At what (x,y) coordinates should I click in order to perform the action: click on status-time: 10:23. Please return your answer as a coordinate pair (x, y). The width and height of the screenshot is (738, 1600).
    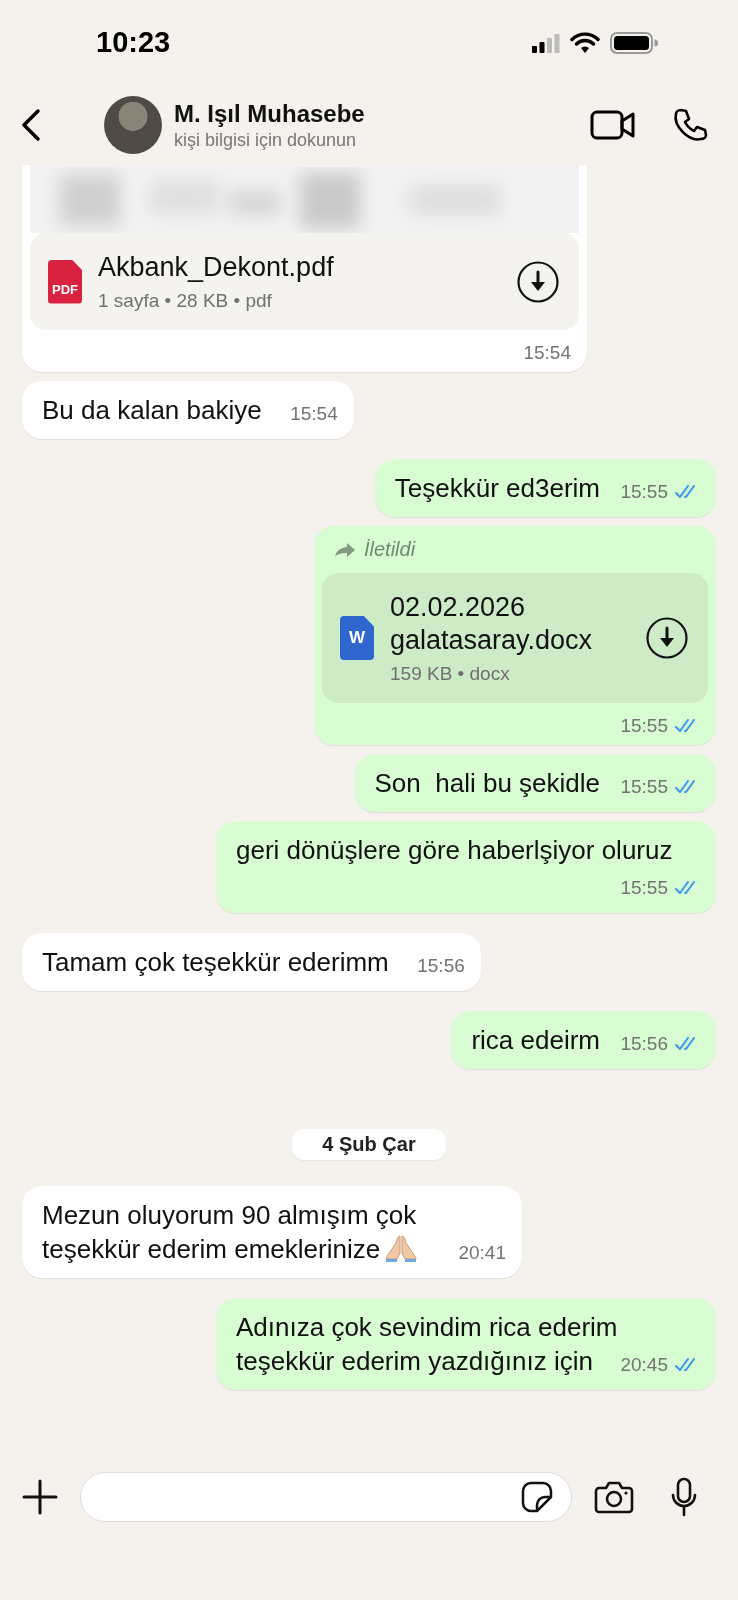
    Looking at the image, I should click on (133, 42).